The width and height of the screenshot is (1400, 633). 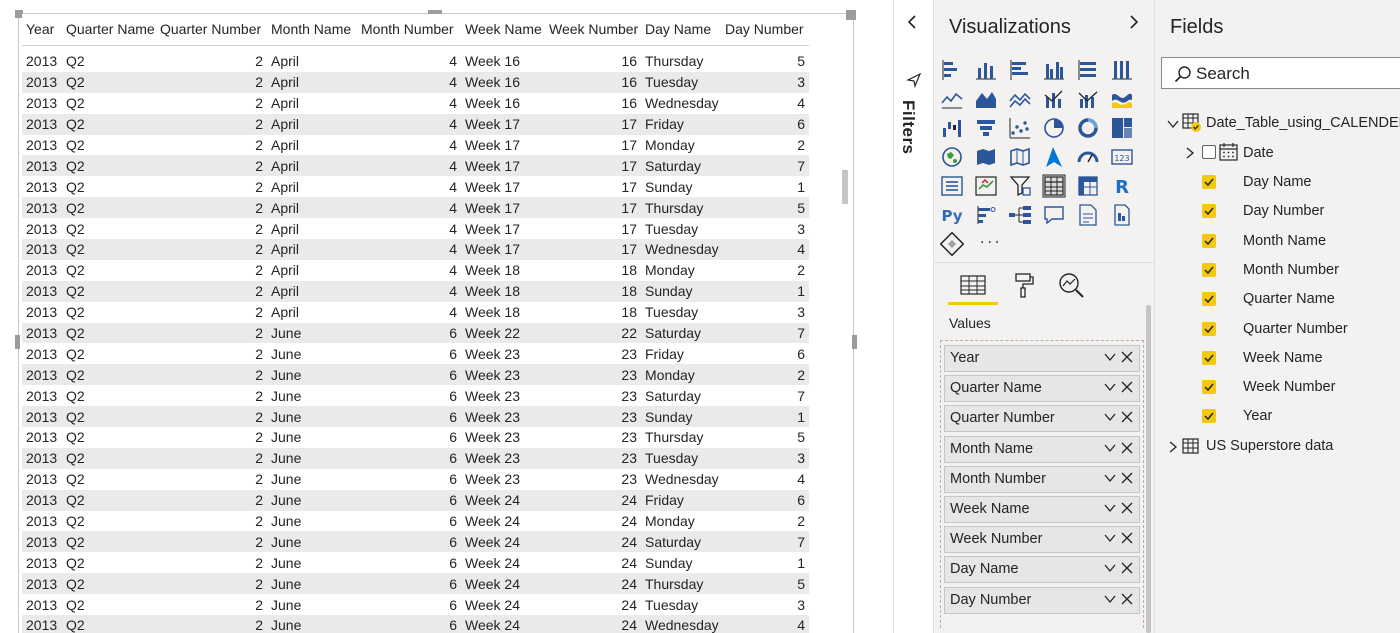 What do you see at coordinates (415, 479) in the screenshot?
I see `table-row: 2013 Q2 2 June 6 Week 23 23 Wednesday 4` at bounding box center [415, 479].